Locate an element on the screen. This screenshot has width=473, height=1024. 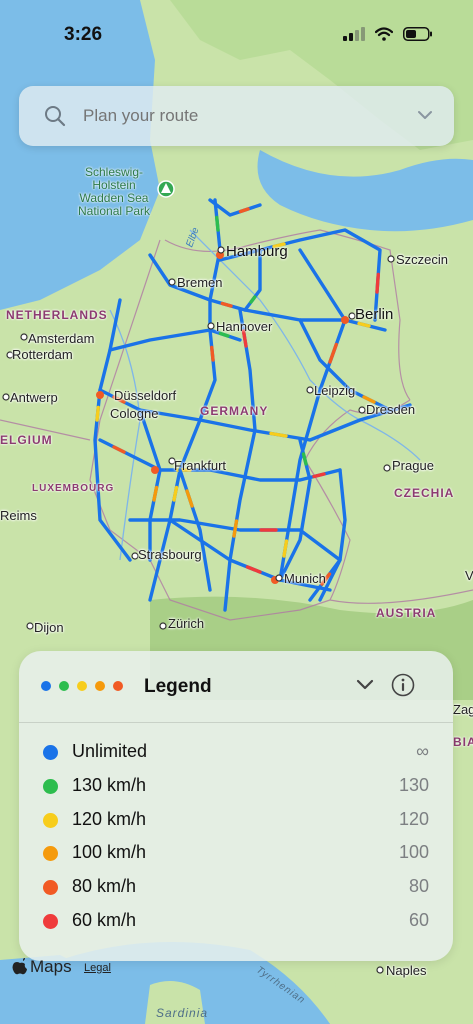
legend-item: 120 km/h 120 is located at coordinates (236, 820).